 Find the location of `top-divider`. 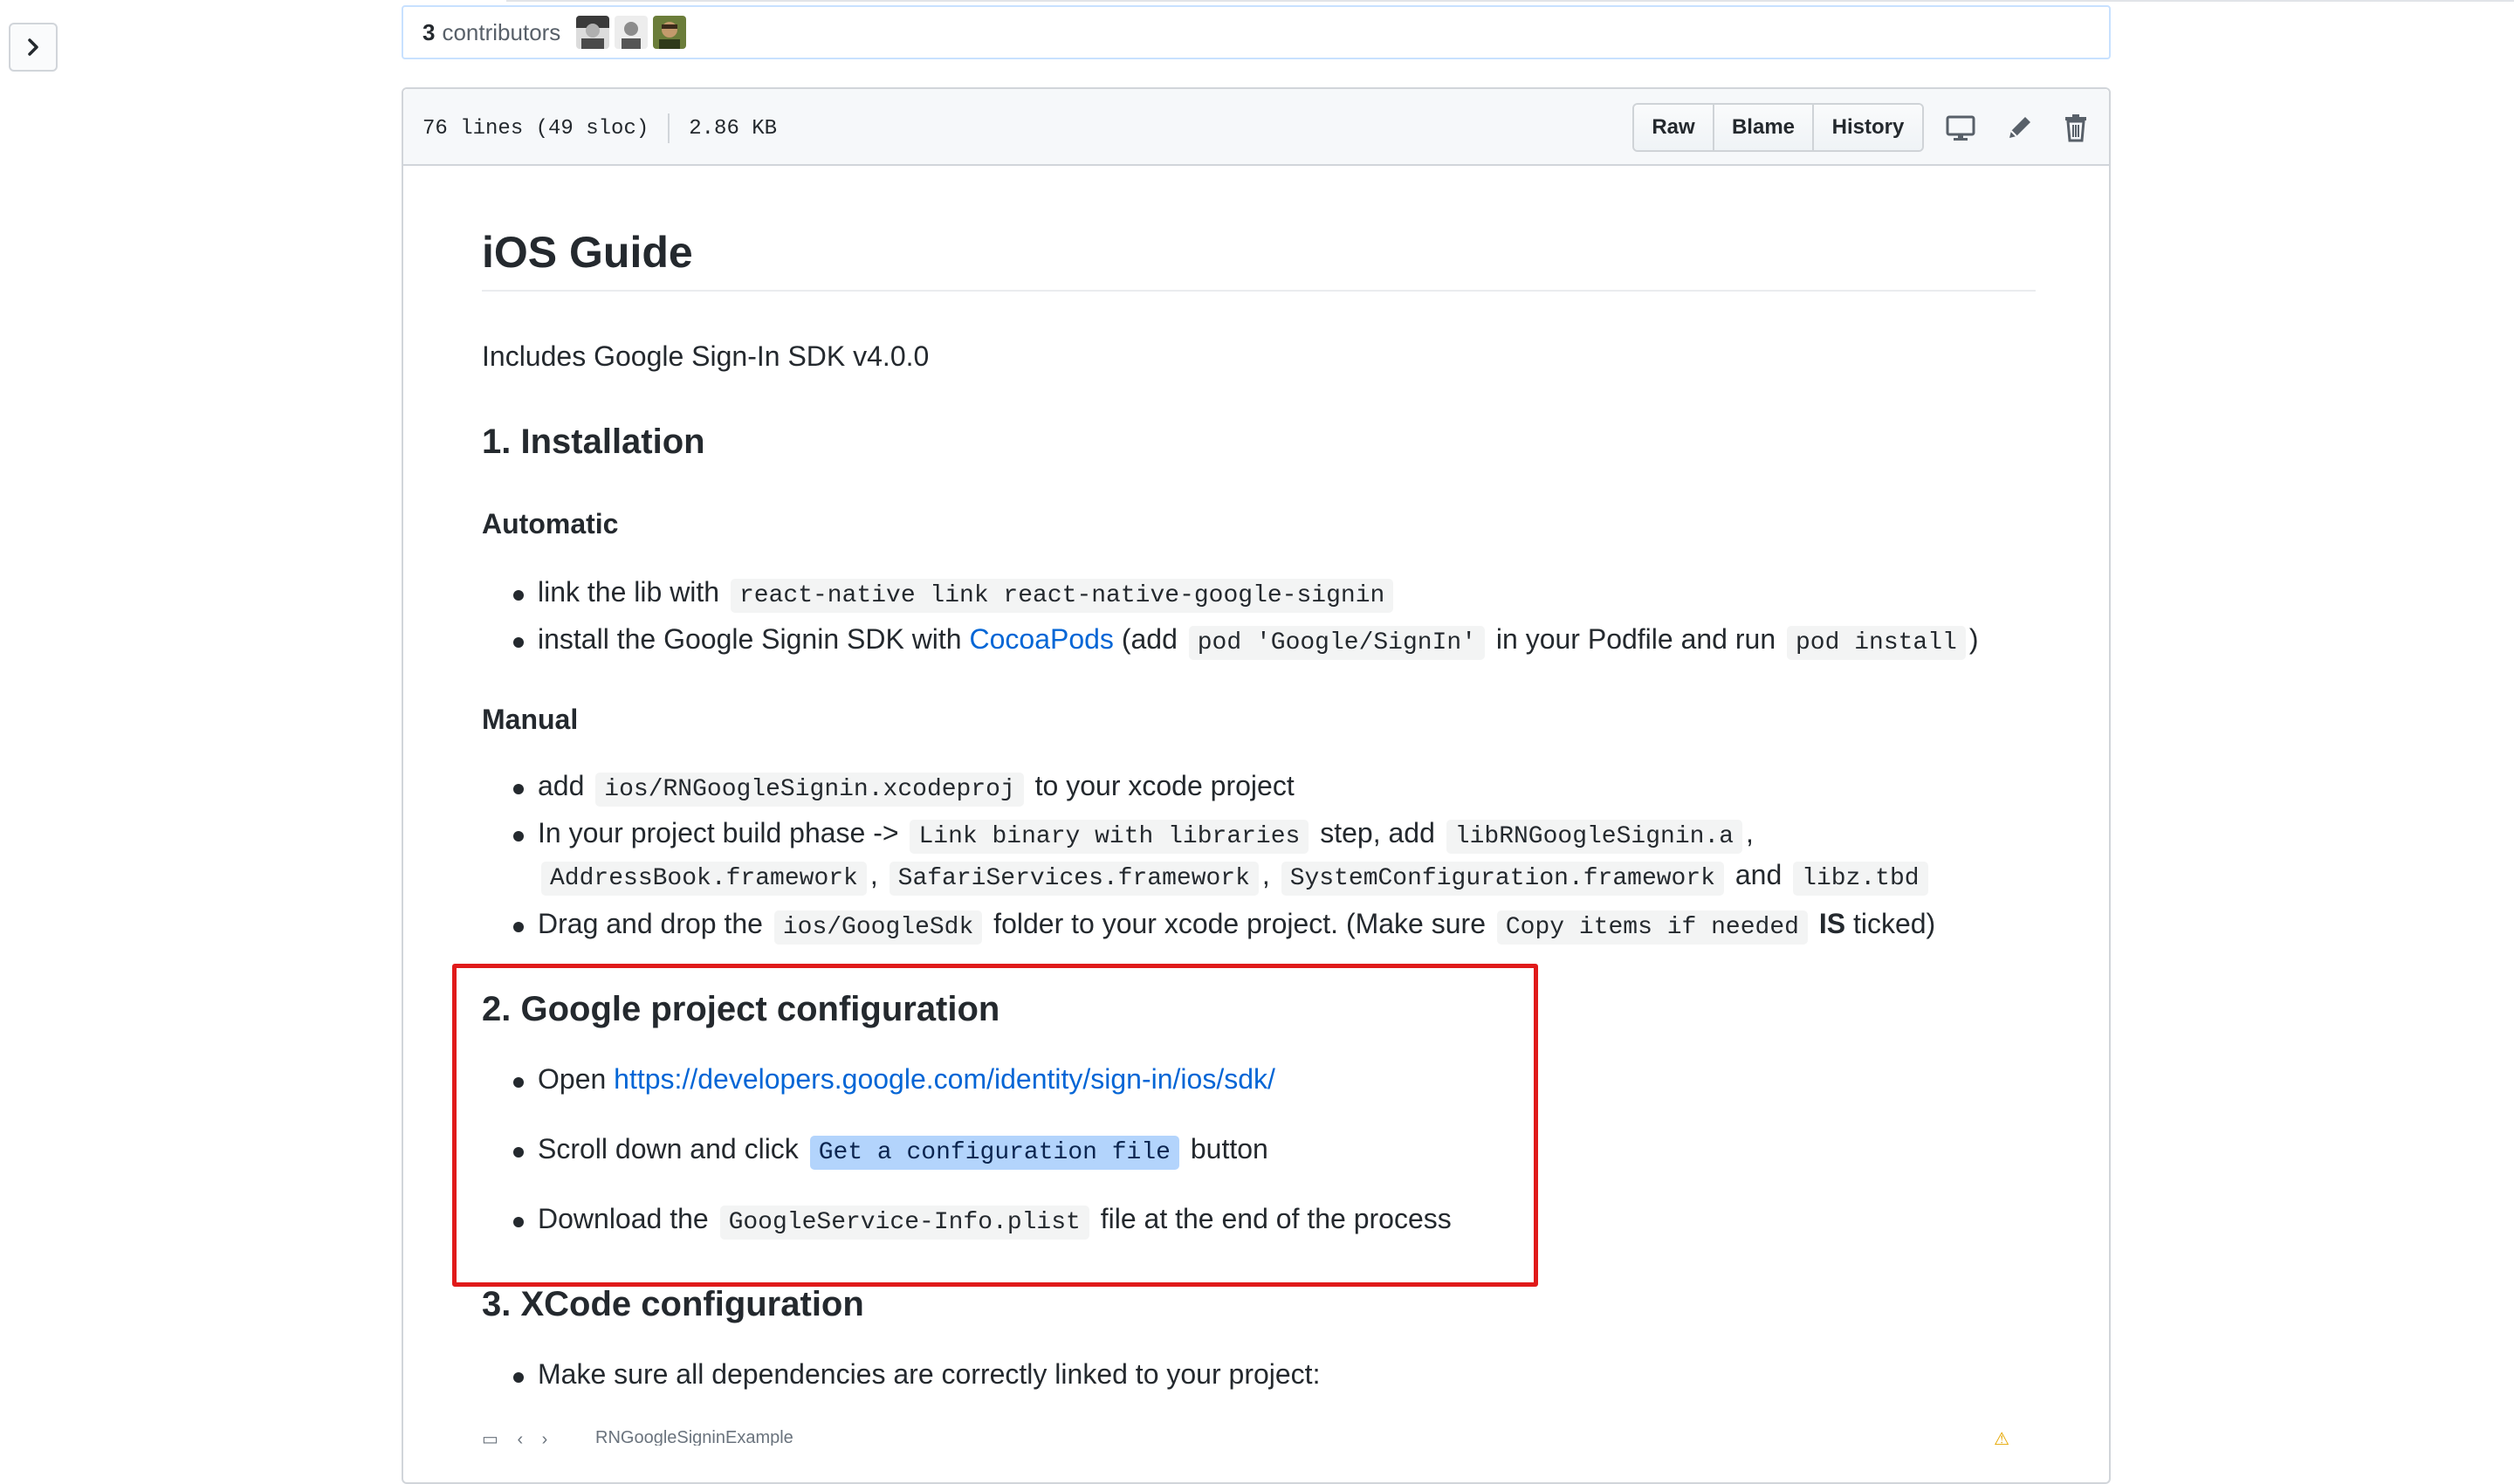

top-divider is located at coordinates (1510, 1).